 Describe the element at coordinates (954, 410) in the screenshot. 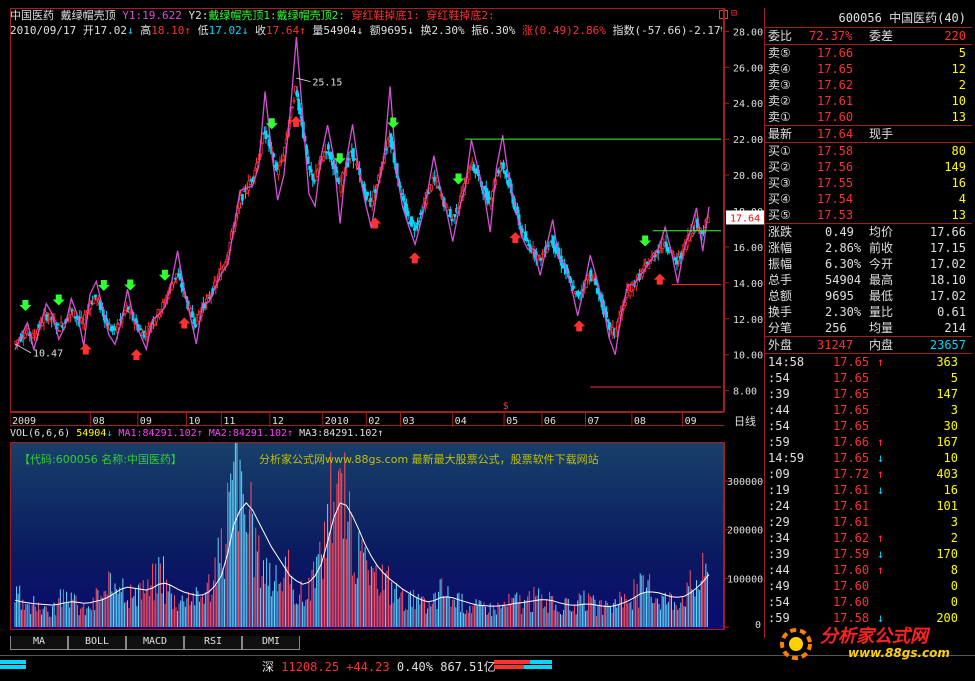

I see `tick-volume: 3` at that location.